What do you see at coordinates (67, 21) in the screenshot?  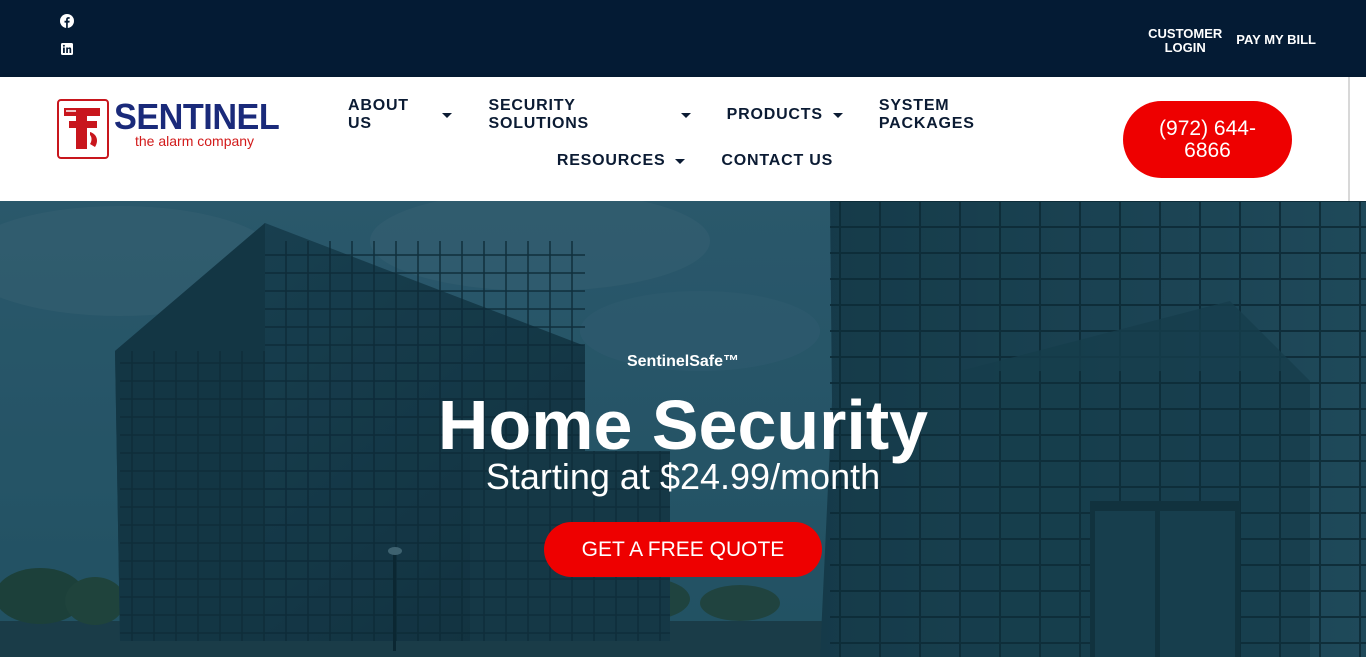 I see `facebook-icon` at bounding box center [67, 21].